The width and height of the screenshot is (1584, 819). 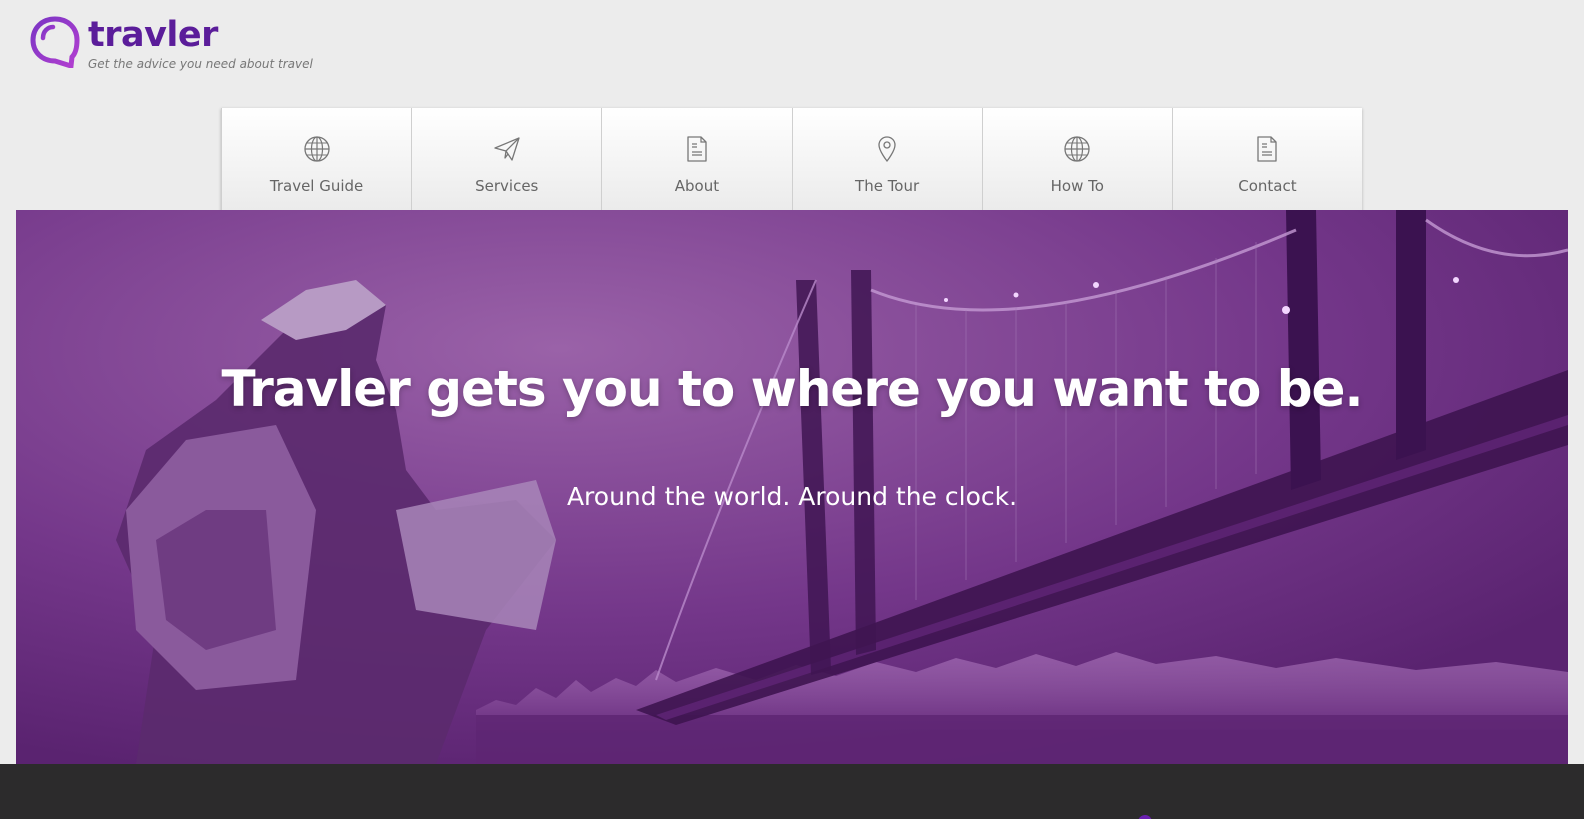 What do you see at coordinates (1267, 186) in the screenshot?
I see `nav-label: Contact` at bounding box center [1267, 186].